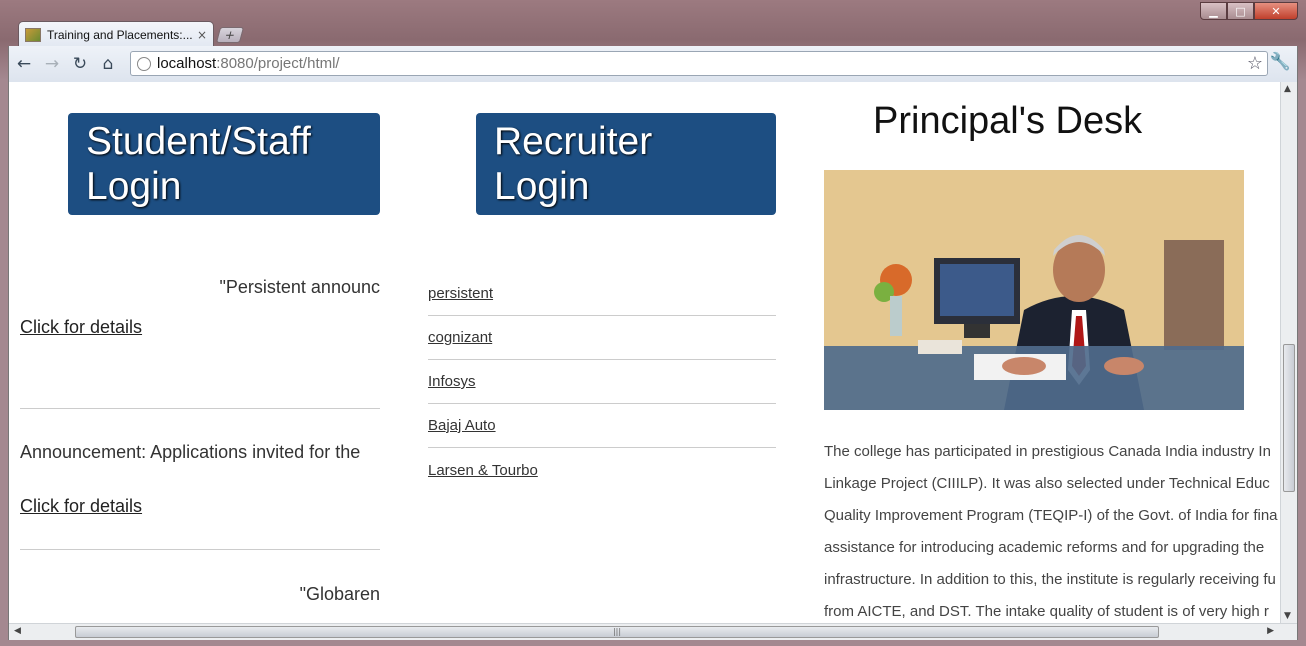 This screenshot has height=646, width=1306. I want to click on address-bar: localhost:8080/project/html/ ☆, so click(699, 63).